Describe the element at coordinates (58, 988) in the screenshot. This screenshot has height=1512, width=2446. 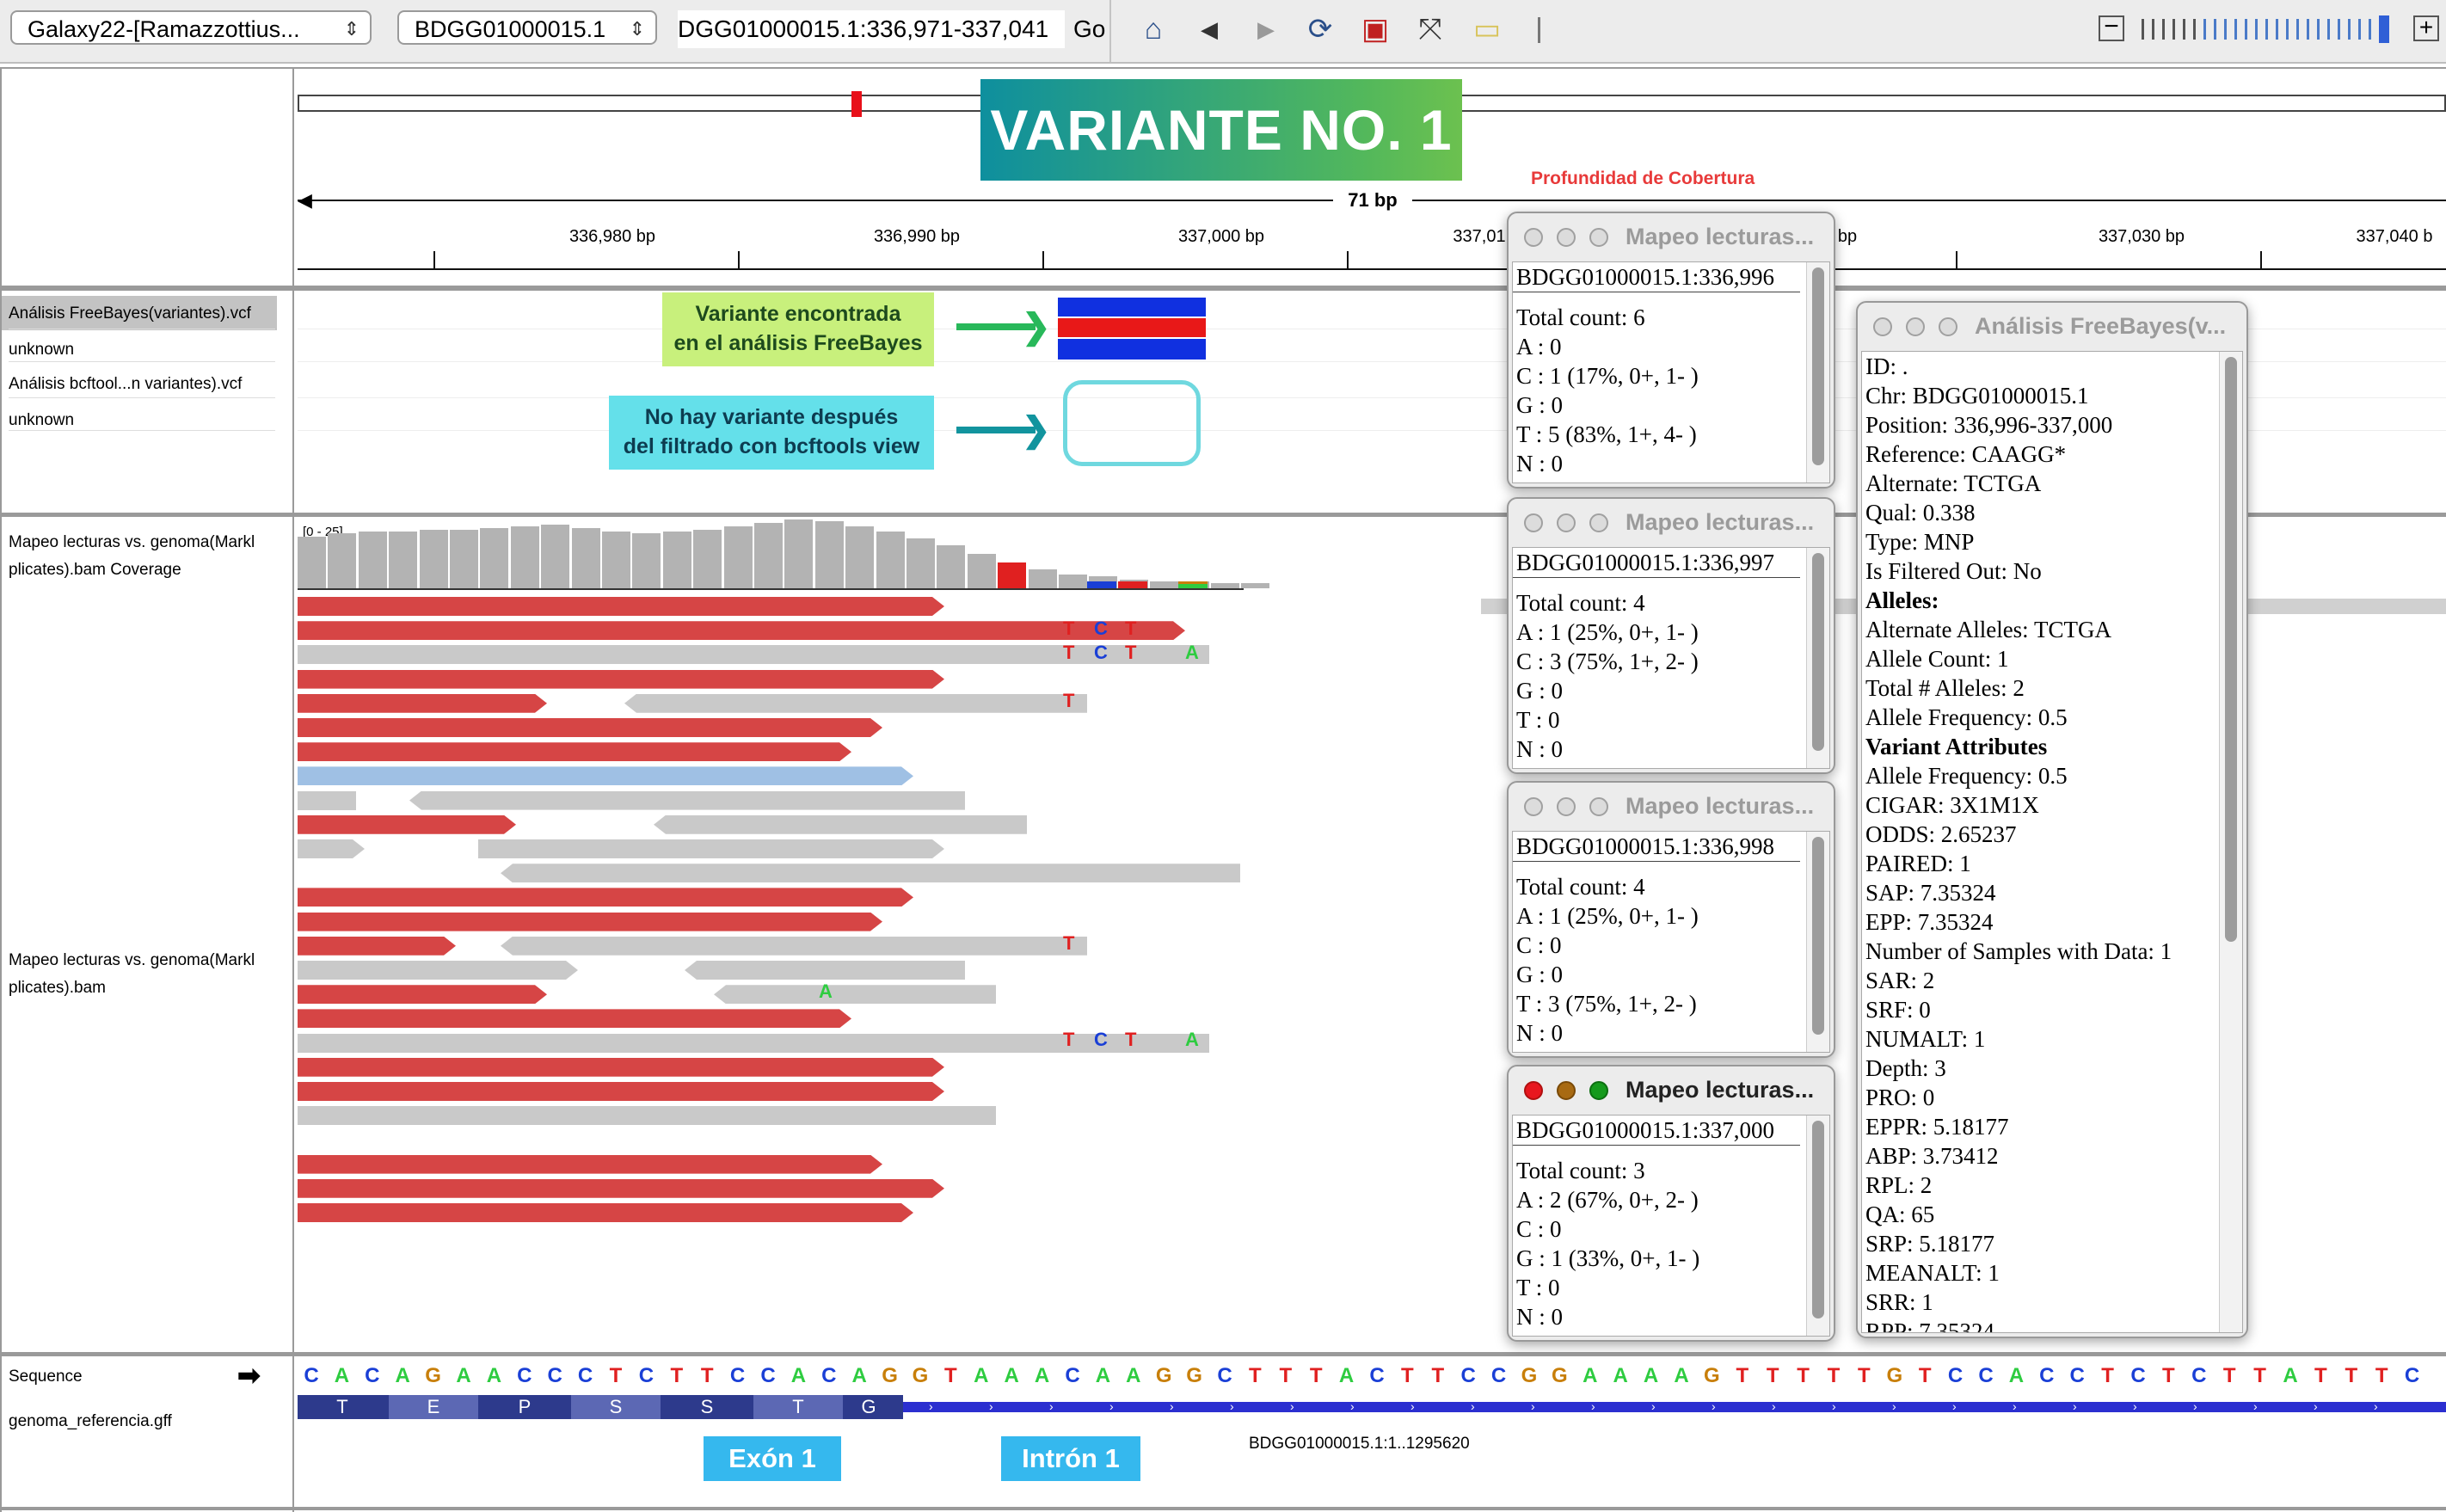
I see `bam-track-name-cont: plicates).bam` at that location.